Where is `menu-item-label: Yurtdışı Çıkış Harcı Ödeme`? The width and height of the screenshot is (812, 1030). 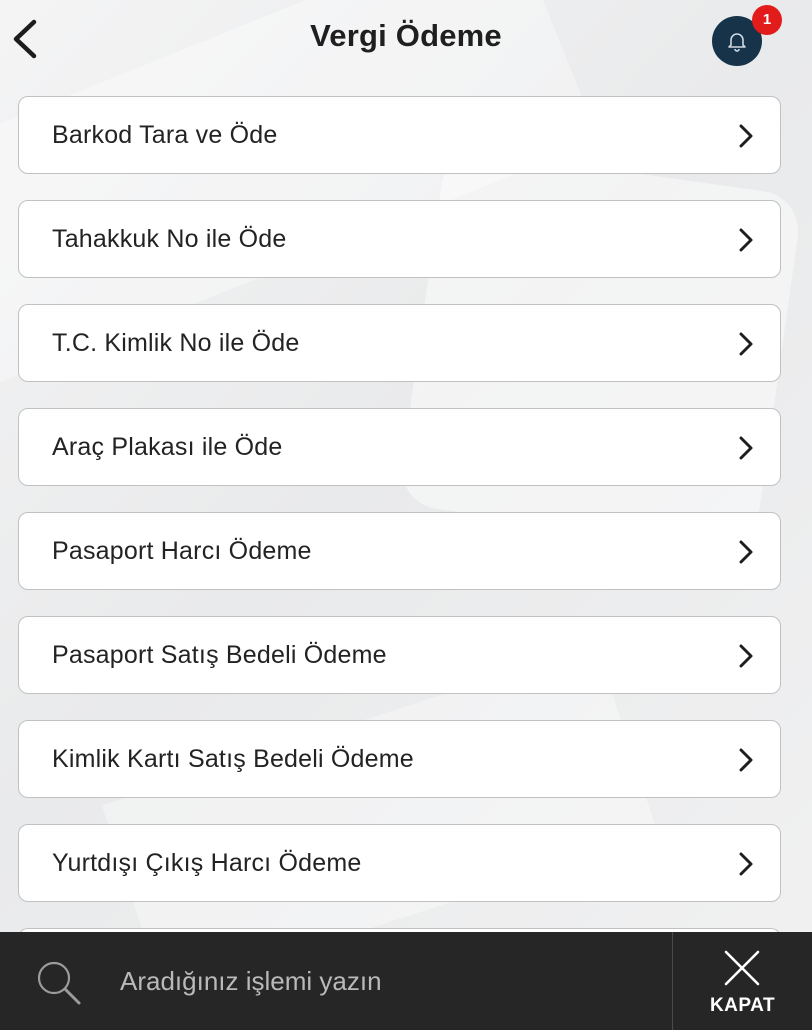 menu-item-label: Yurtdışı Çıkış Harcı Ödeme is located at coordinates (207, 863).